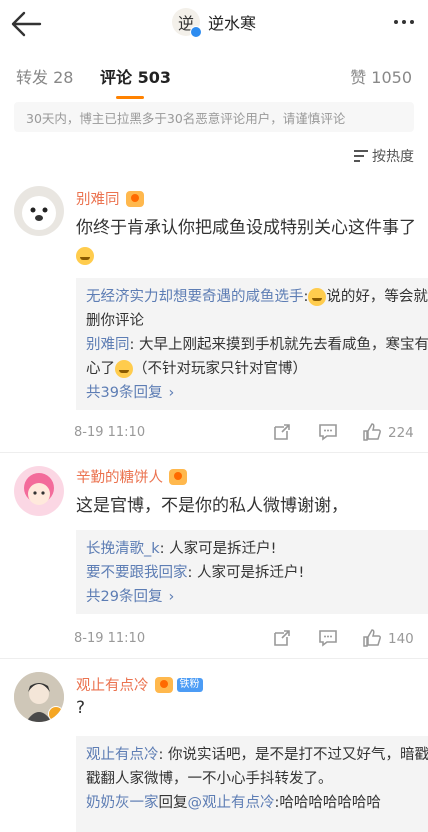  I want to click on fan-badge: 铁粉, so click(189, 684).